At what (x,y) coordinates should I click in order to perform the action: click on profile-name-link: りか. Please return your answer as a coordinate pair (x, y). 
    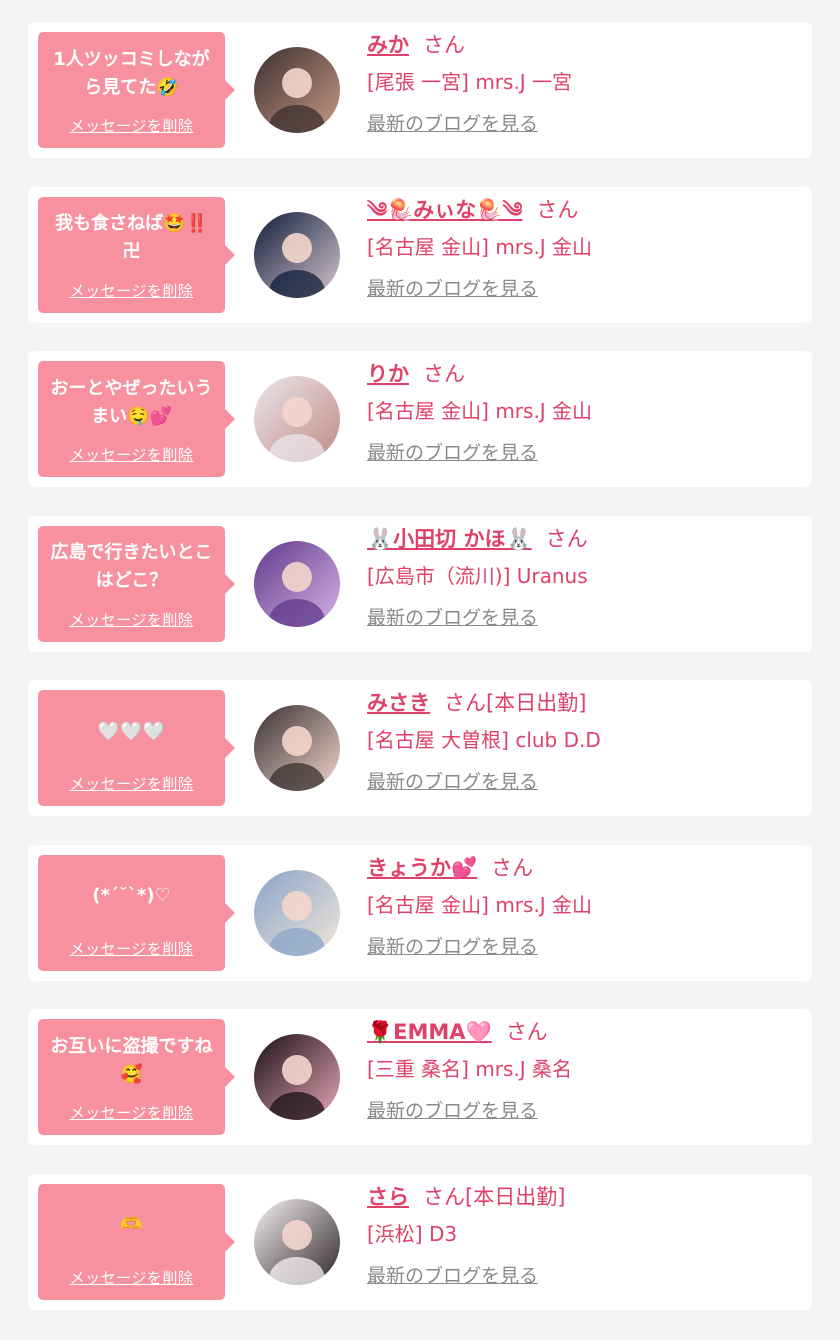
    Looking at the image, I should click on (388, 374).